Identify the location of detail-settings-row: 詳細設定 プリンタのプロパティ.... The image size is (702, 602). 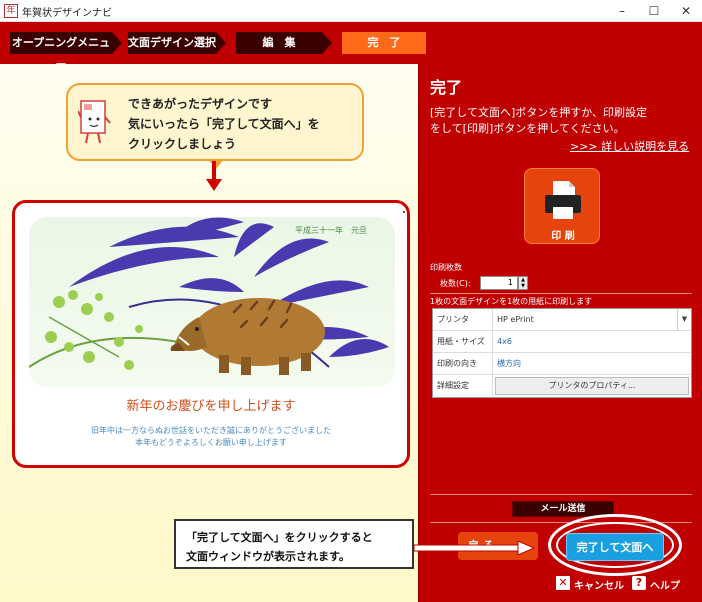
(562, 386).